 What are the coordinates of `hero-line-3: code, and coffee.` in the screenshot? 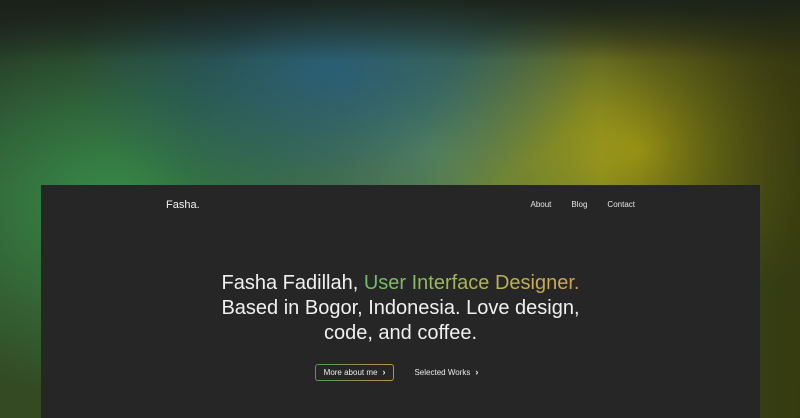 It's located at (400, 333).